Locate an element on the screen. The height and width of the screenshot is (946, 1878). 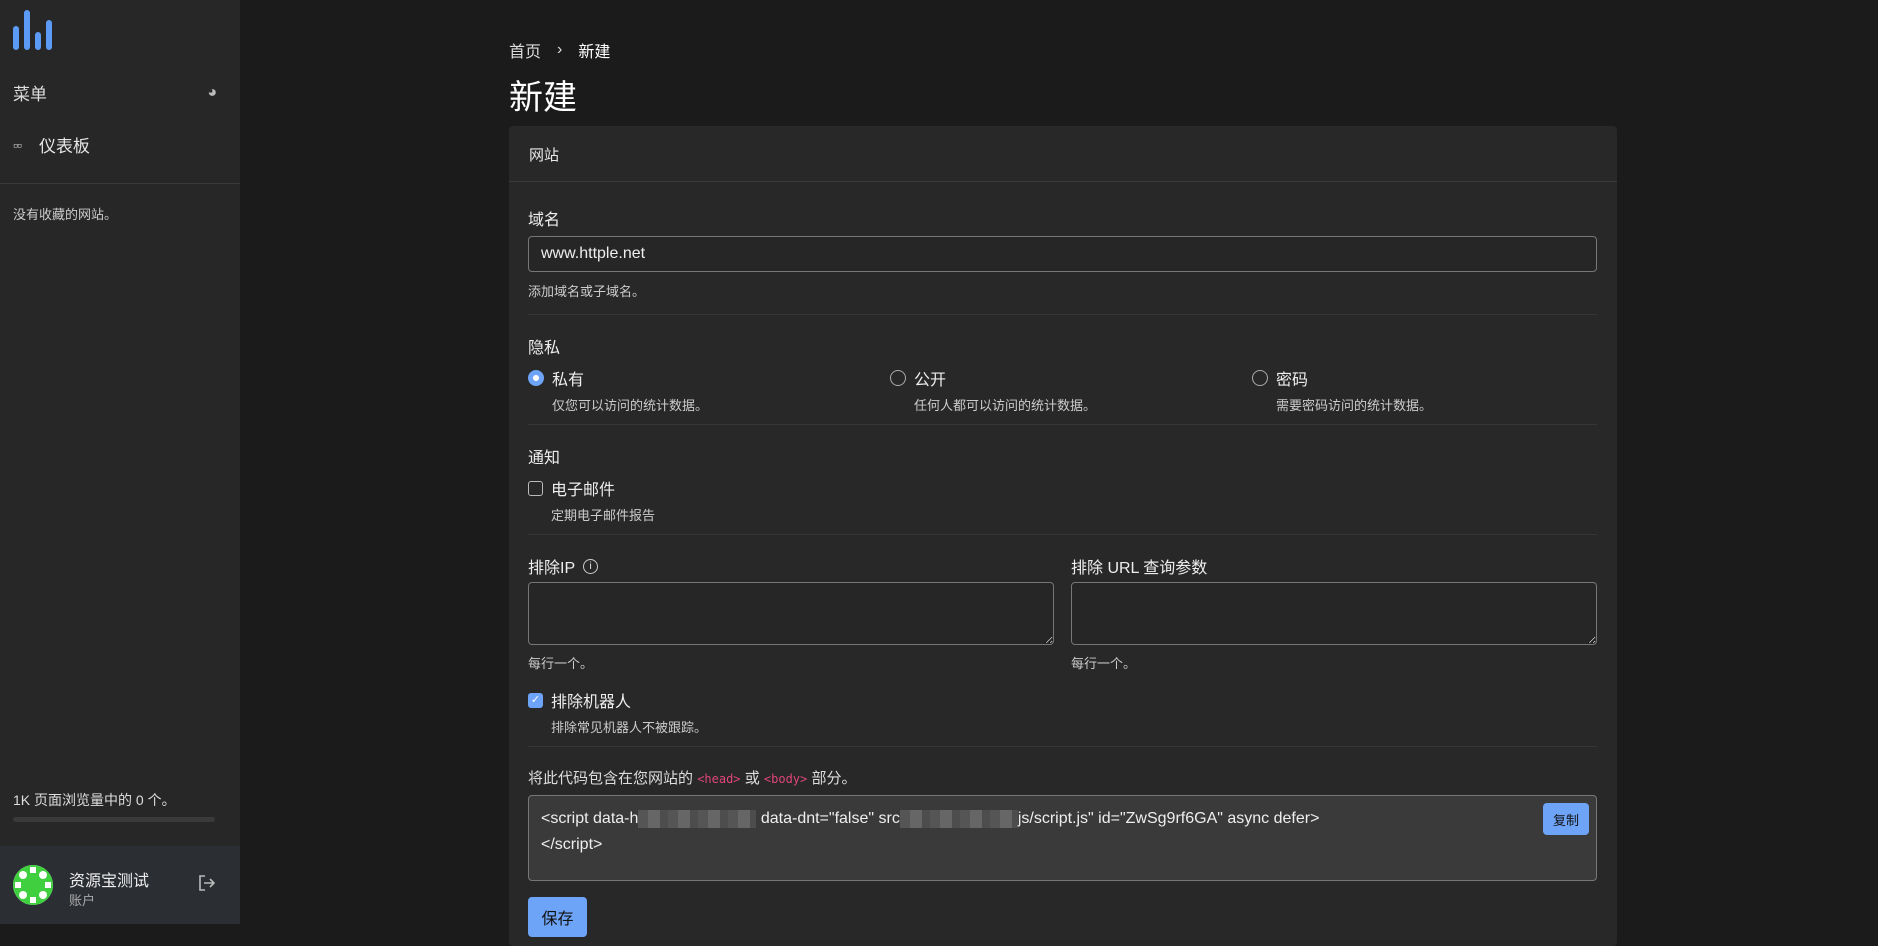
exclude-bots-option: ✓ 排除机器人 排除常见机器人不被跟踪。 is located at coordinates (617, 712).